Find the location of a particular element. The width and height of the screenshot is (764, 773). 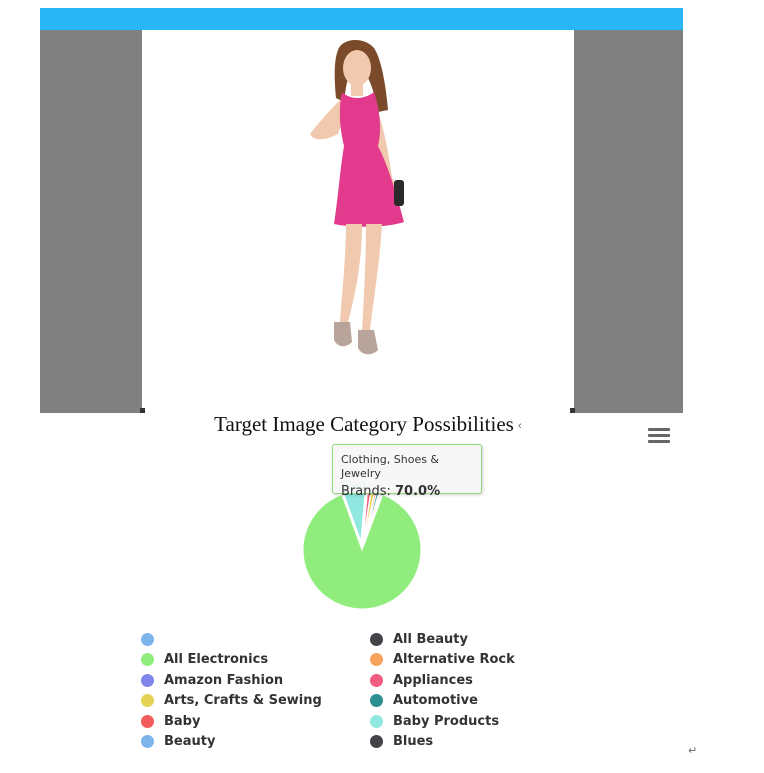

legend-item: Appliances is located at coordinates (421, 680).